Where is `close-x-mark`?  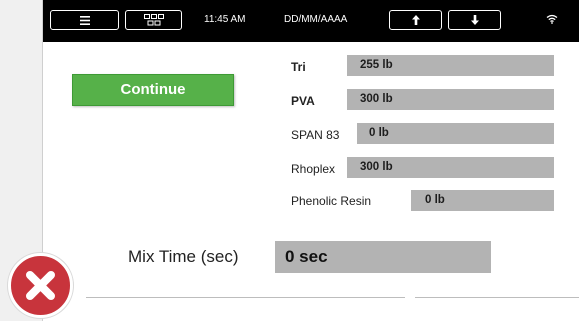 close-x-mark is located at coordinates (40, 285).